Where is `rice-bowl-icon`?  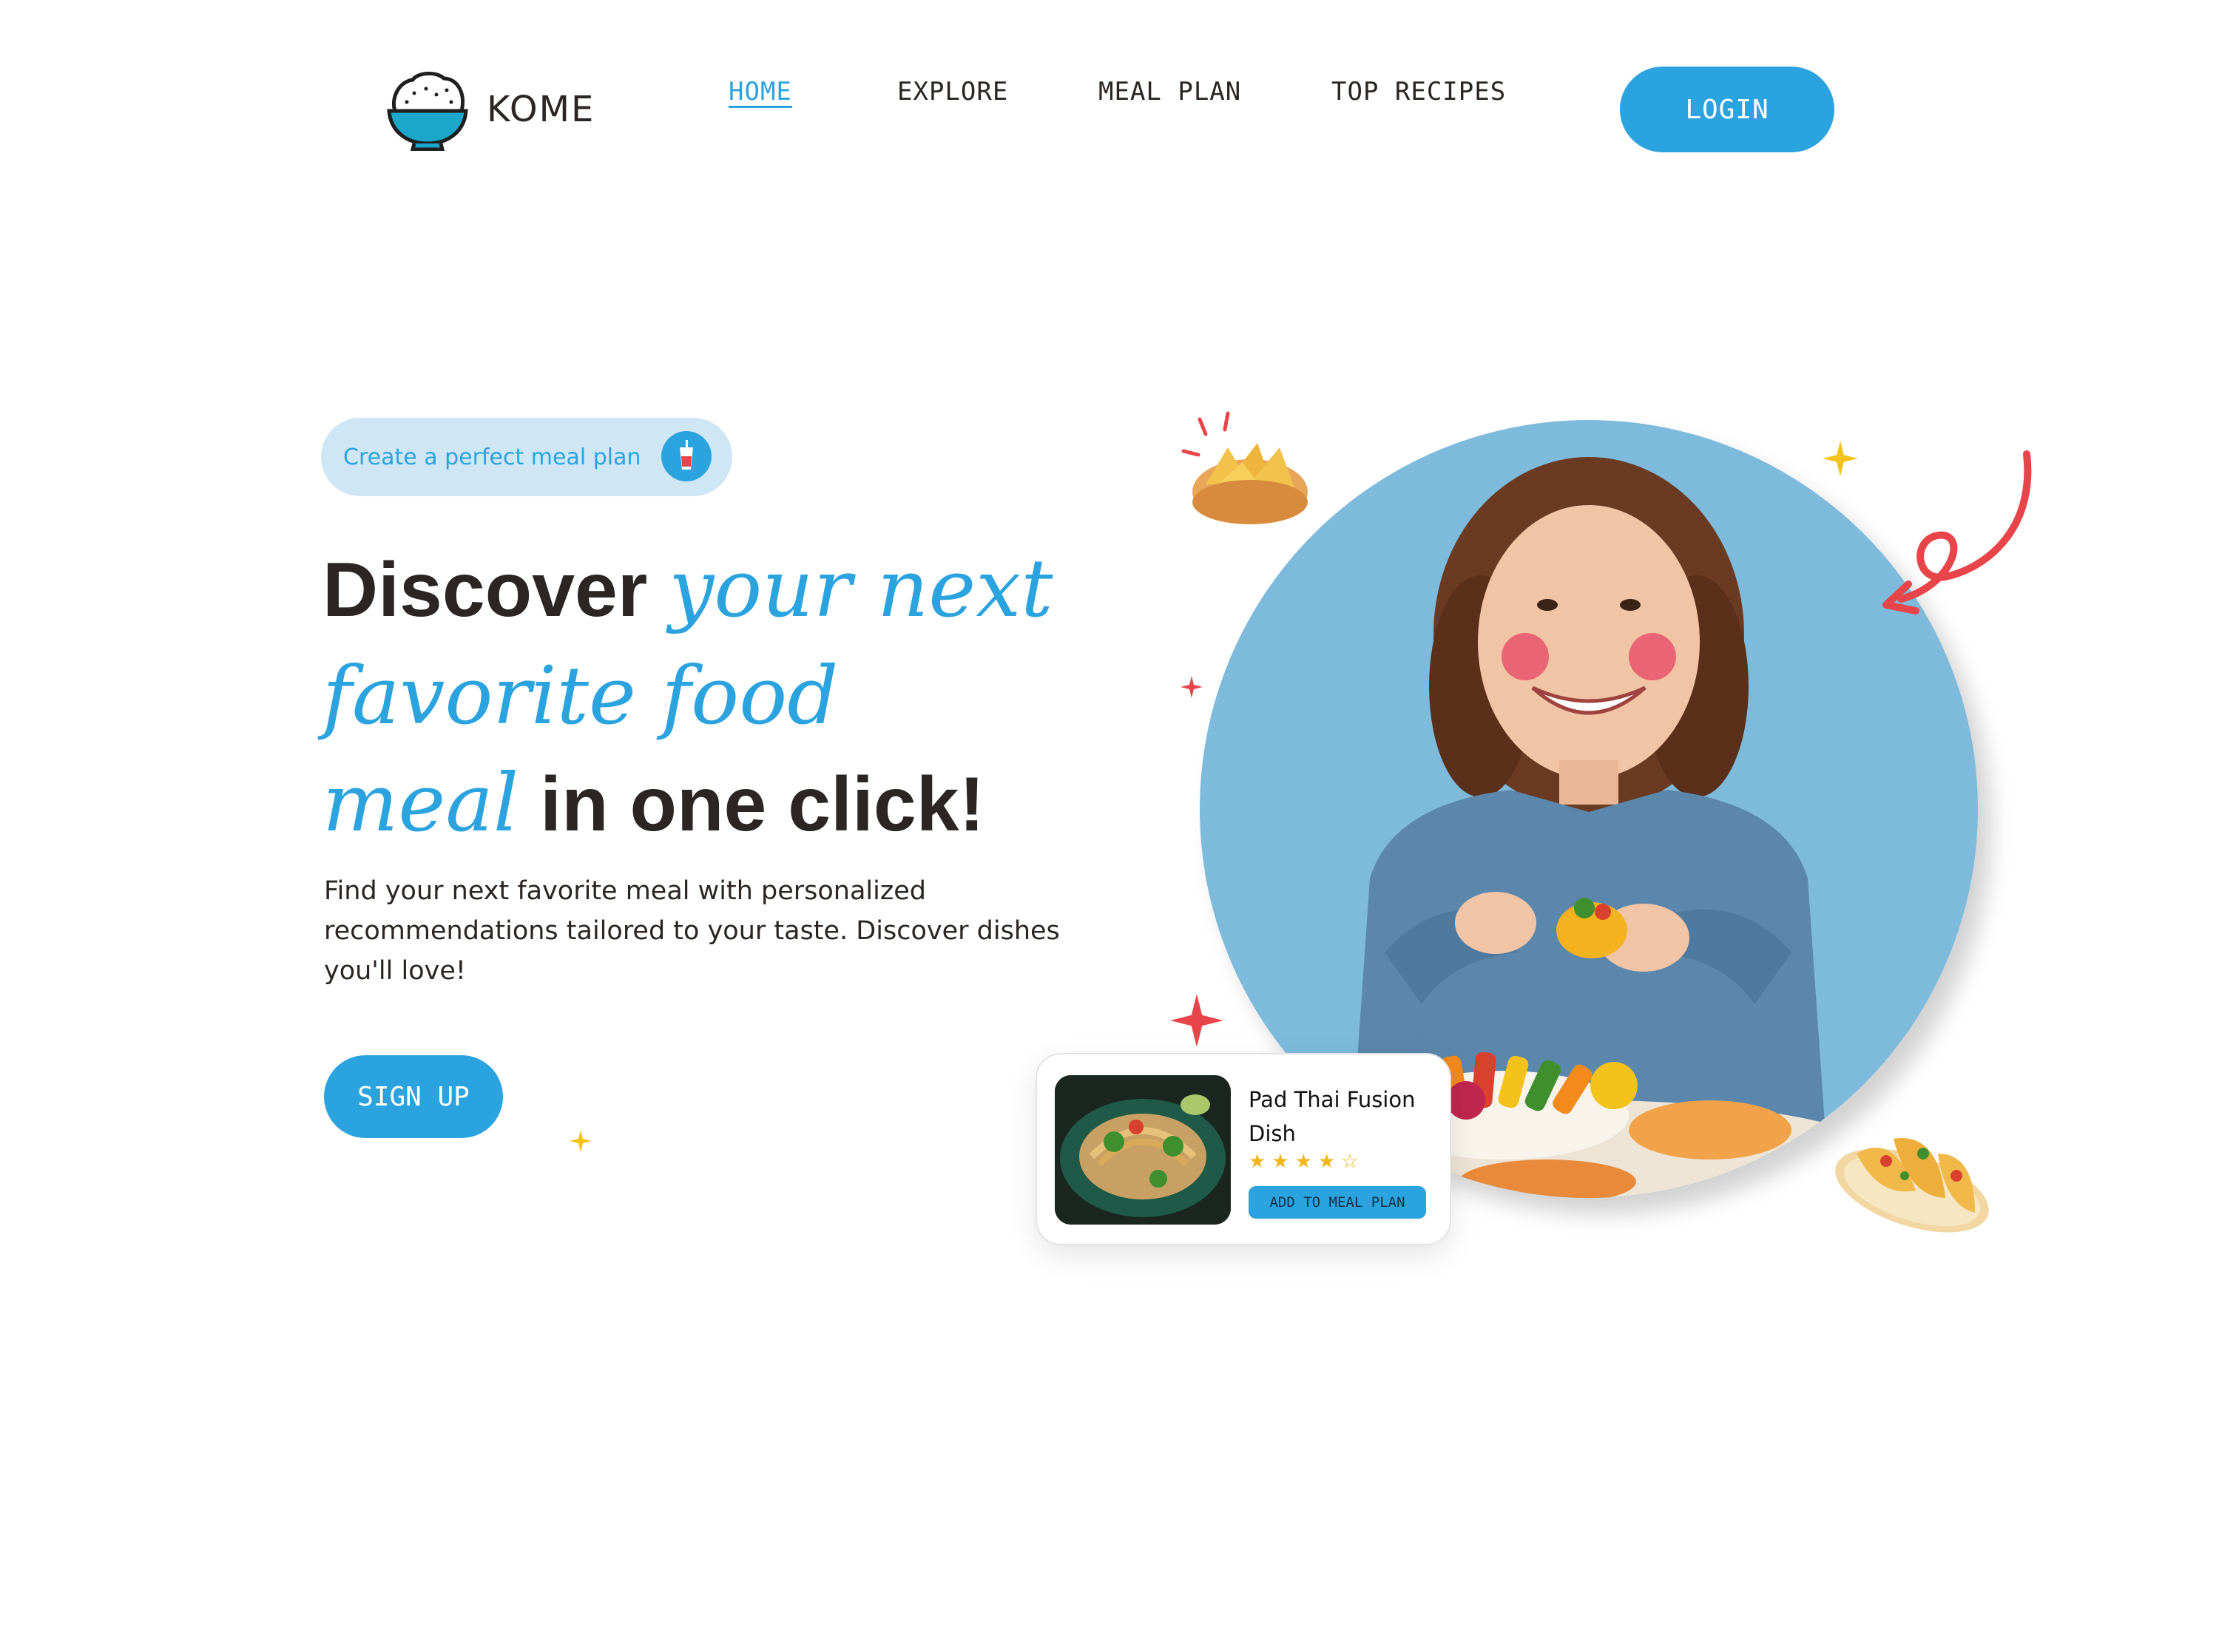
rice-bowl-icon is located at coordinates (427, 111).